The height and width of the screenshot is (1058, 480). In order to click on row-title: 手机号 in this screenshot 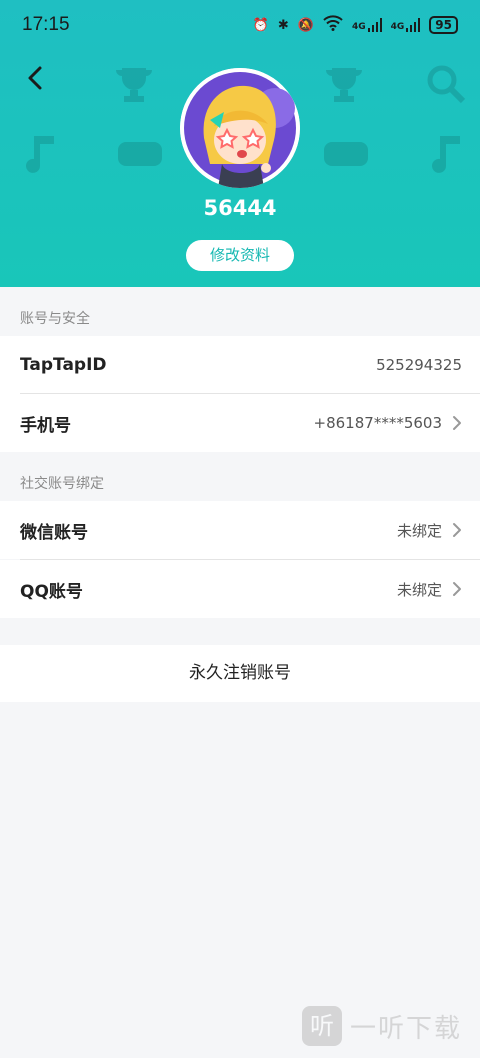, I will do `click(45, 425)`.